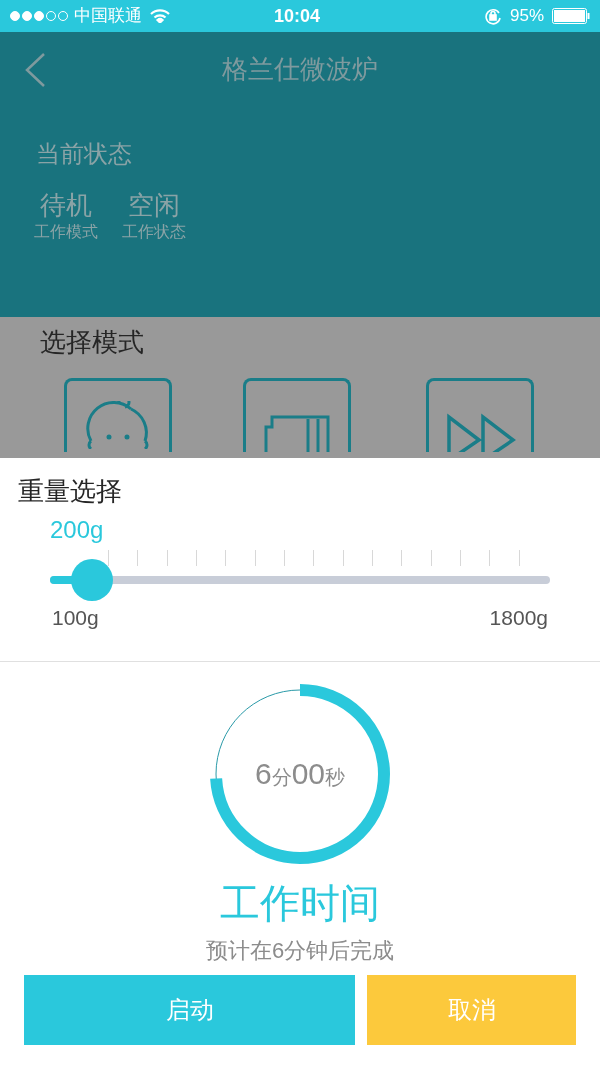 The width and height of the screenshot is (600, 1067). What do you see at coordinates (160, 16) in the screenshot?
I see `wifi-icon` at bounding box center [160, 16].